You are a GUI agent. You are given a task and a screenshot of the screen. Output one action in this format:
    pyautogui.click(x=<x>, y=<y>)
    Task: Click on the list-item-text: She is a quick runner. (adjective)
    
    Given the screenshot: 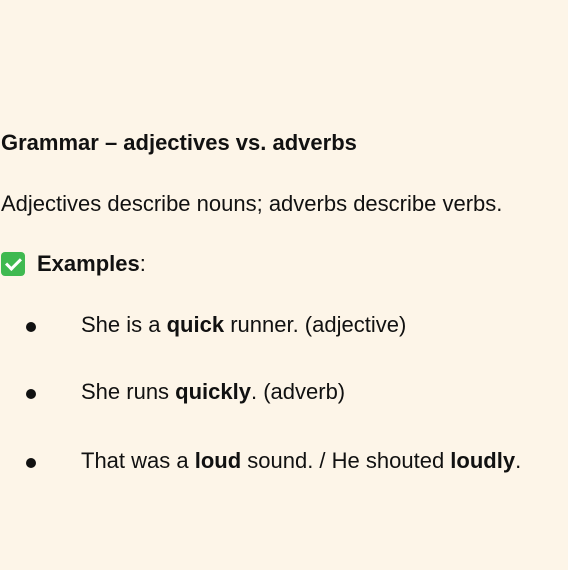 What is the action you would take?
    pyautogui.click(x=243, y=325)
    